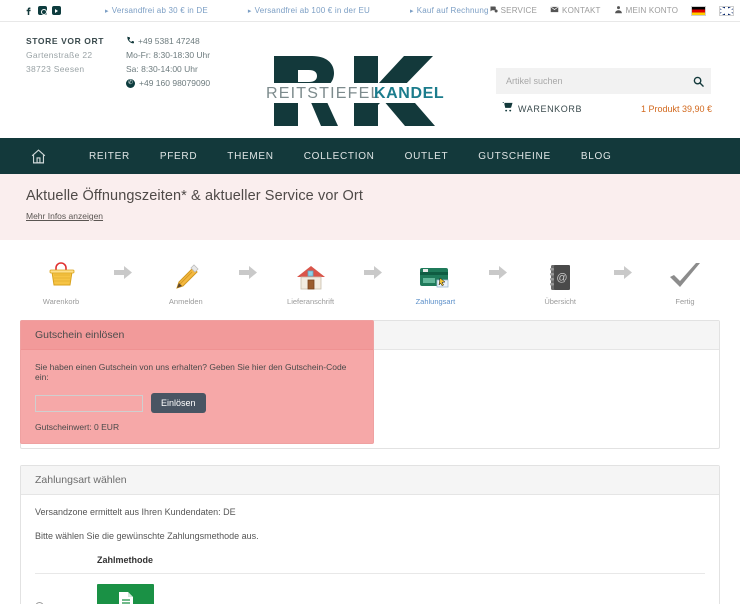  What do you see at coordinates (66, 588) in the screenshot?
I see `payment-radio-cell-rechnung` at bounding box center [66, 588].